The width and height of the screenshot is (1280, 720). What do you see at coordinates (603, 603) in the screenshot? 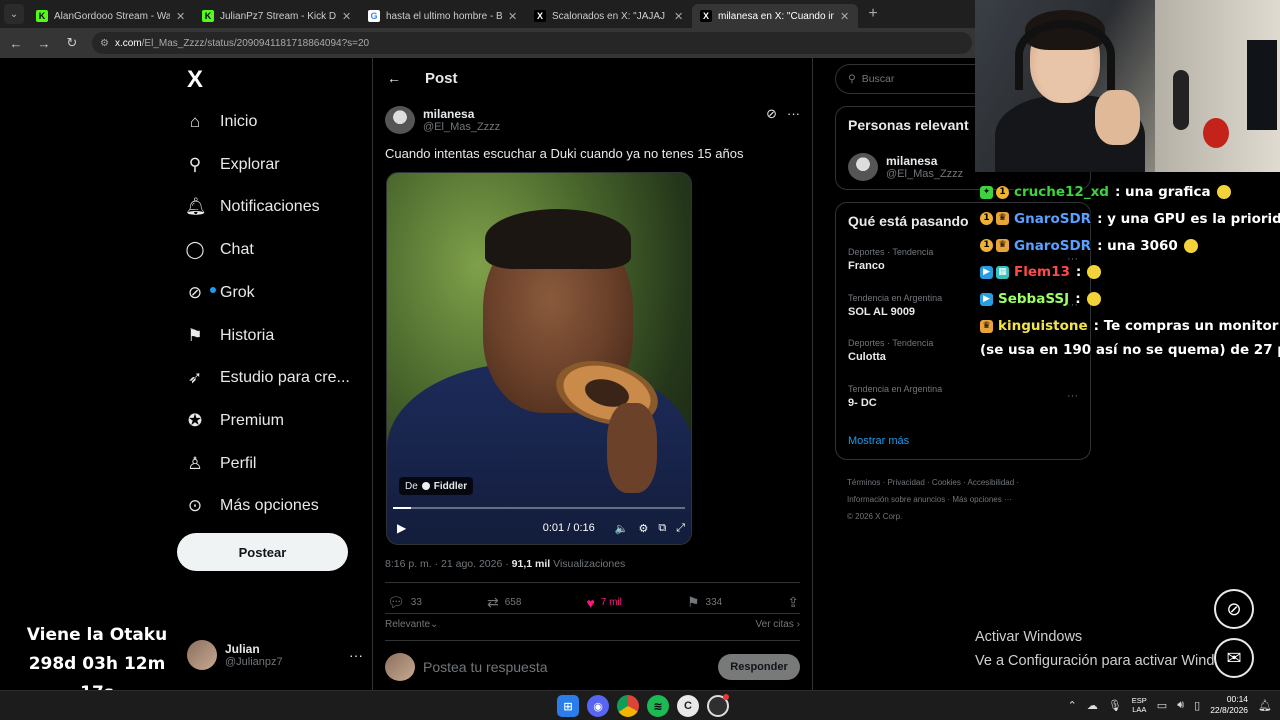
I see `like-button: ♥ 7 mil` at bounding box center [603, 603].